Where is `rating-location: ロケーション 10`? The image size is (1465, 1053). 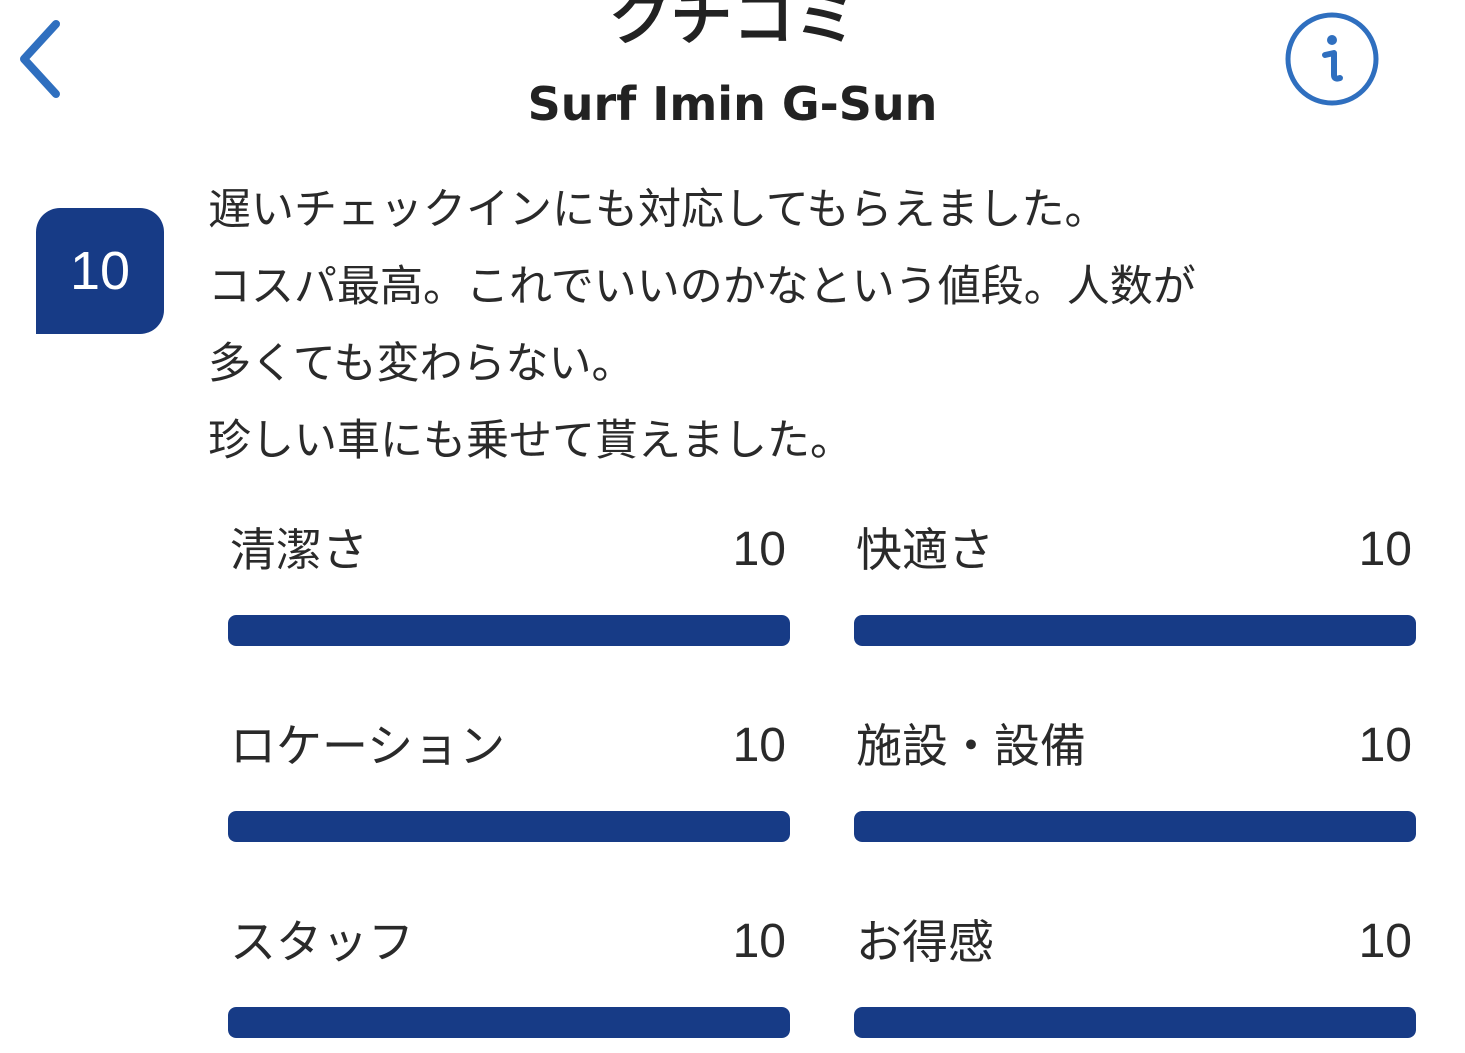
rating-location: ロケーション 10 is located at coordinates (509, 786).